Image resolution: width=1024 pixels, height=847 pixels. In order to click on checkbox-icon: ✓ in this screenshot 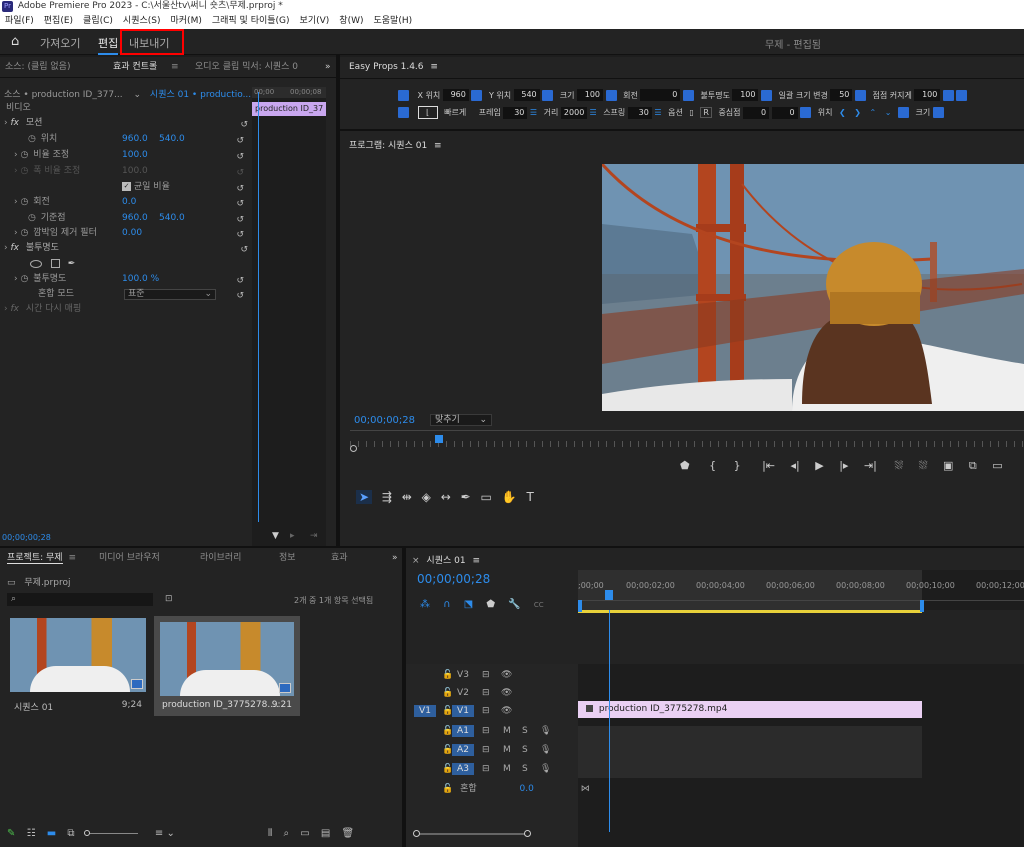, I will do `click(126, 186)`.